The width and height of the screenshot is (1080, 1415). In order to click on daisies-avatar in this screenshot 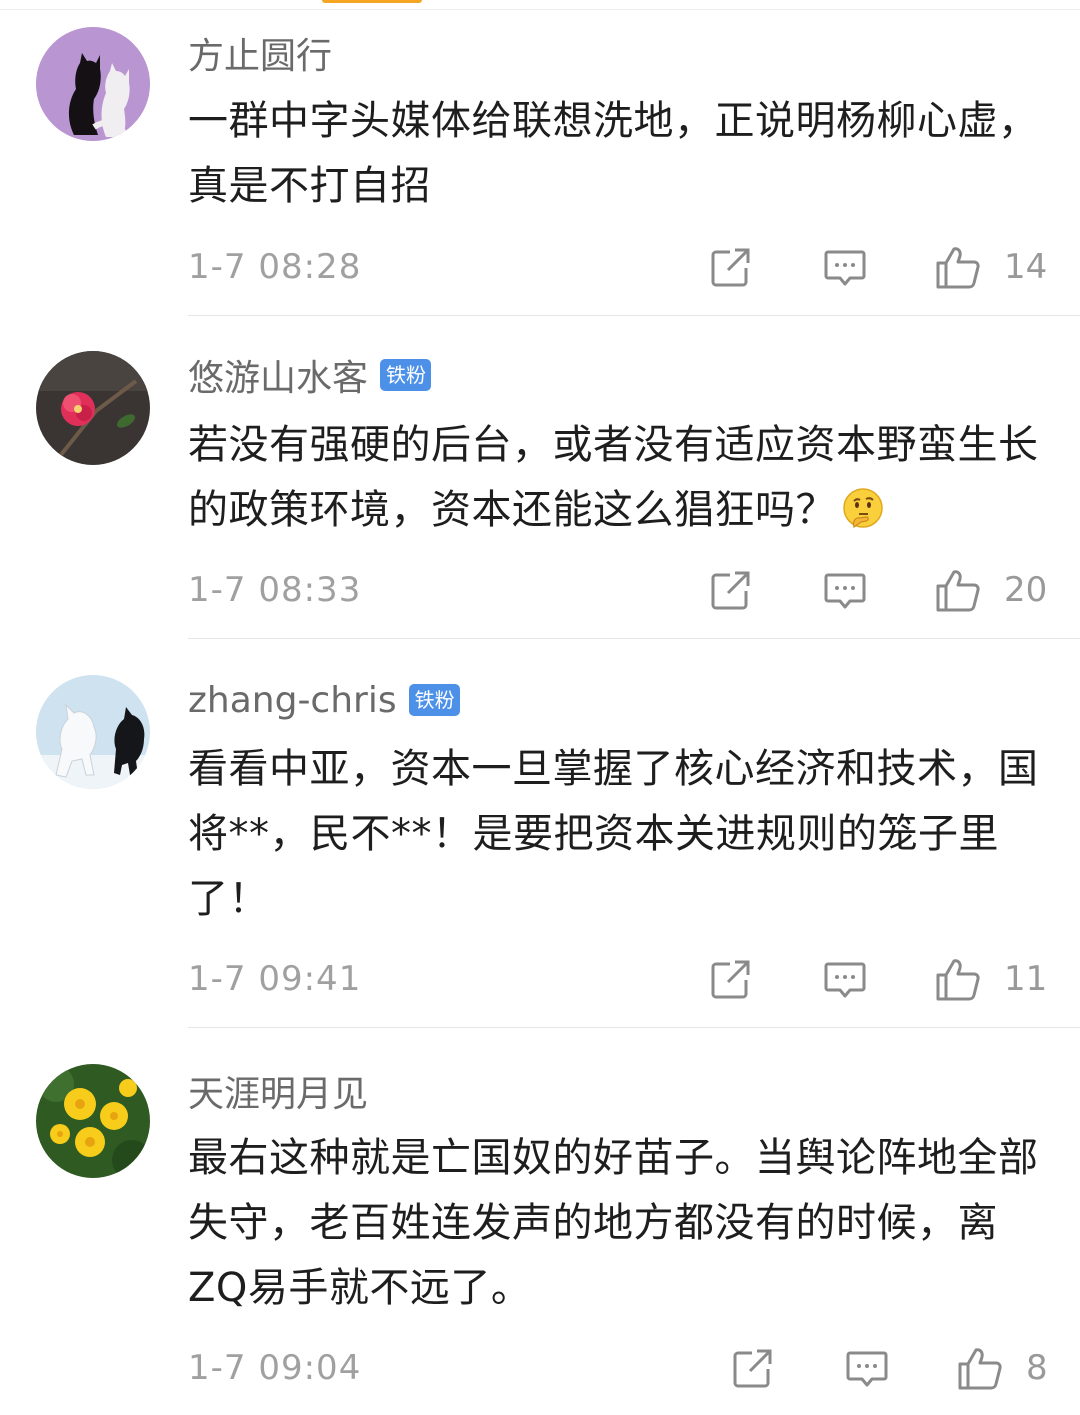, I will do `click(93, 1121)`.